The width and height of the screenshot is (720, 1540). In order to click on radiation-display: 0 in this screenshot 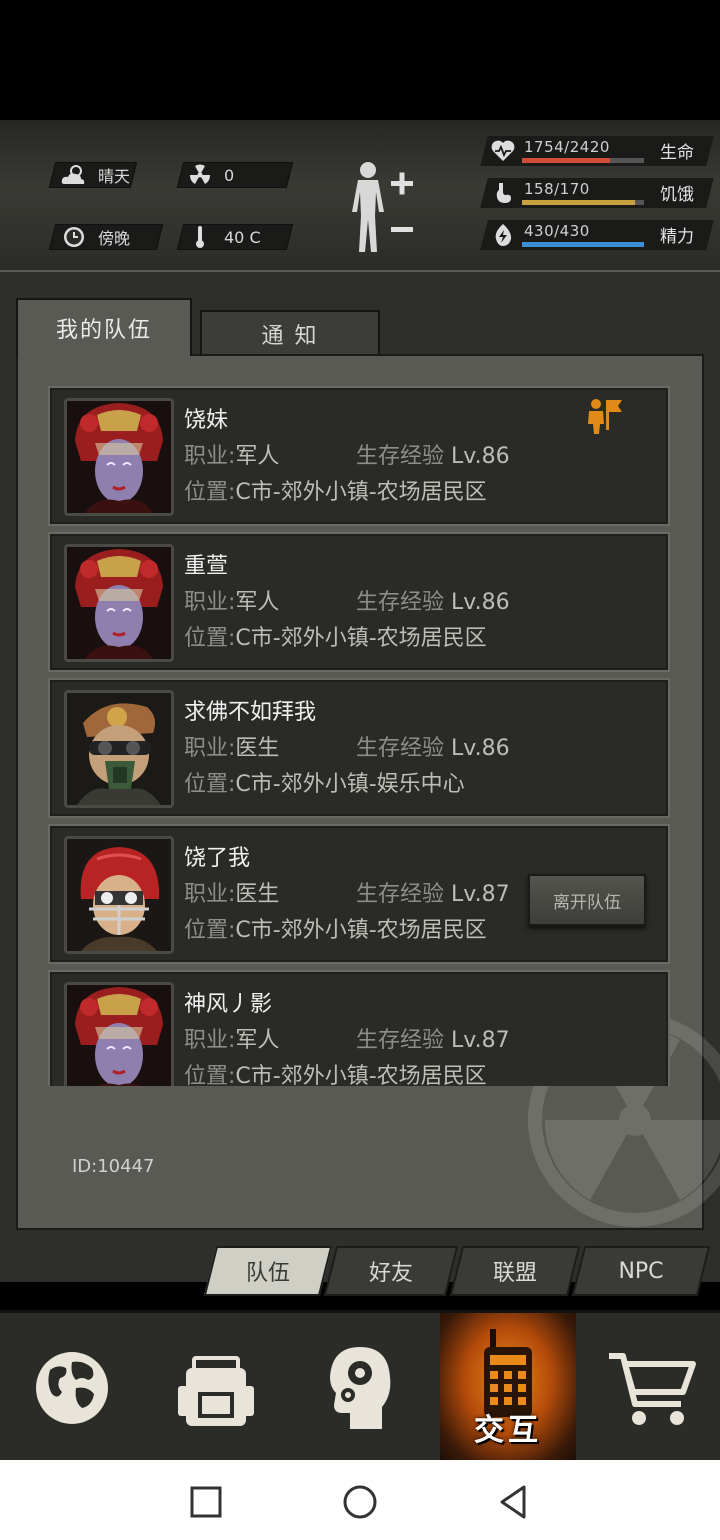, I will do `click(210, 175)`.